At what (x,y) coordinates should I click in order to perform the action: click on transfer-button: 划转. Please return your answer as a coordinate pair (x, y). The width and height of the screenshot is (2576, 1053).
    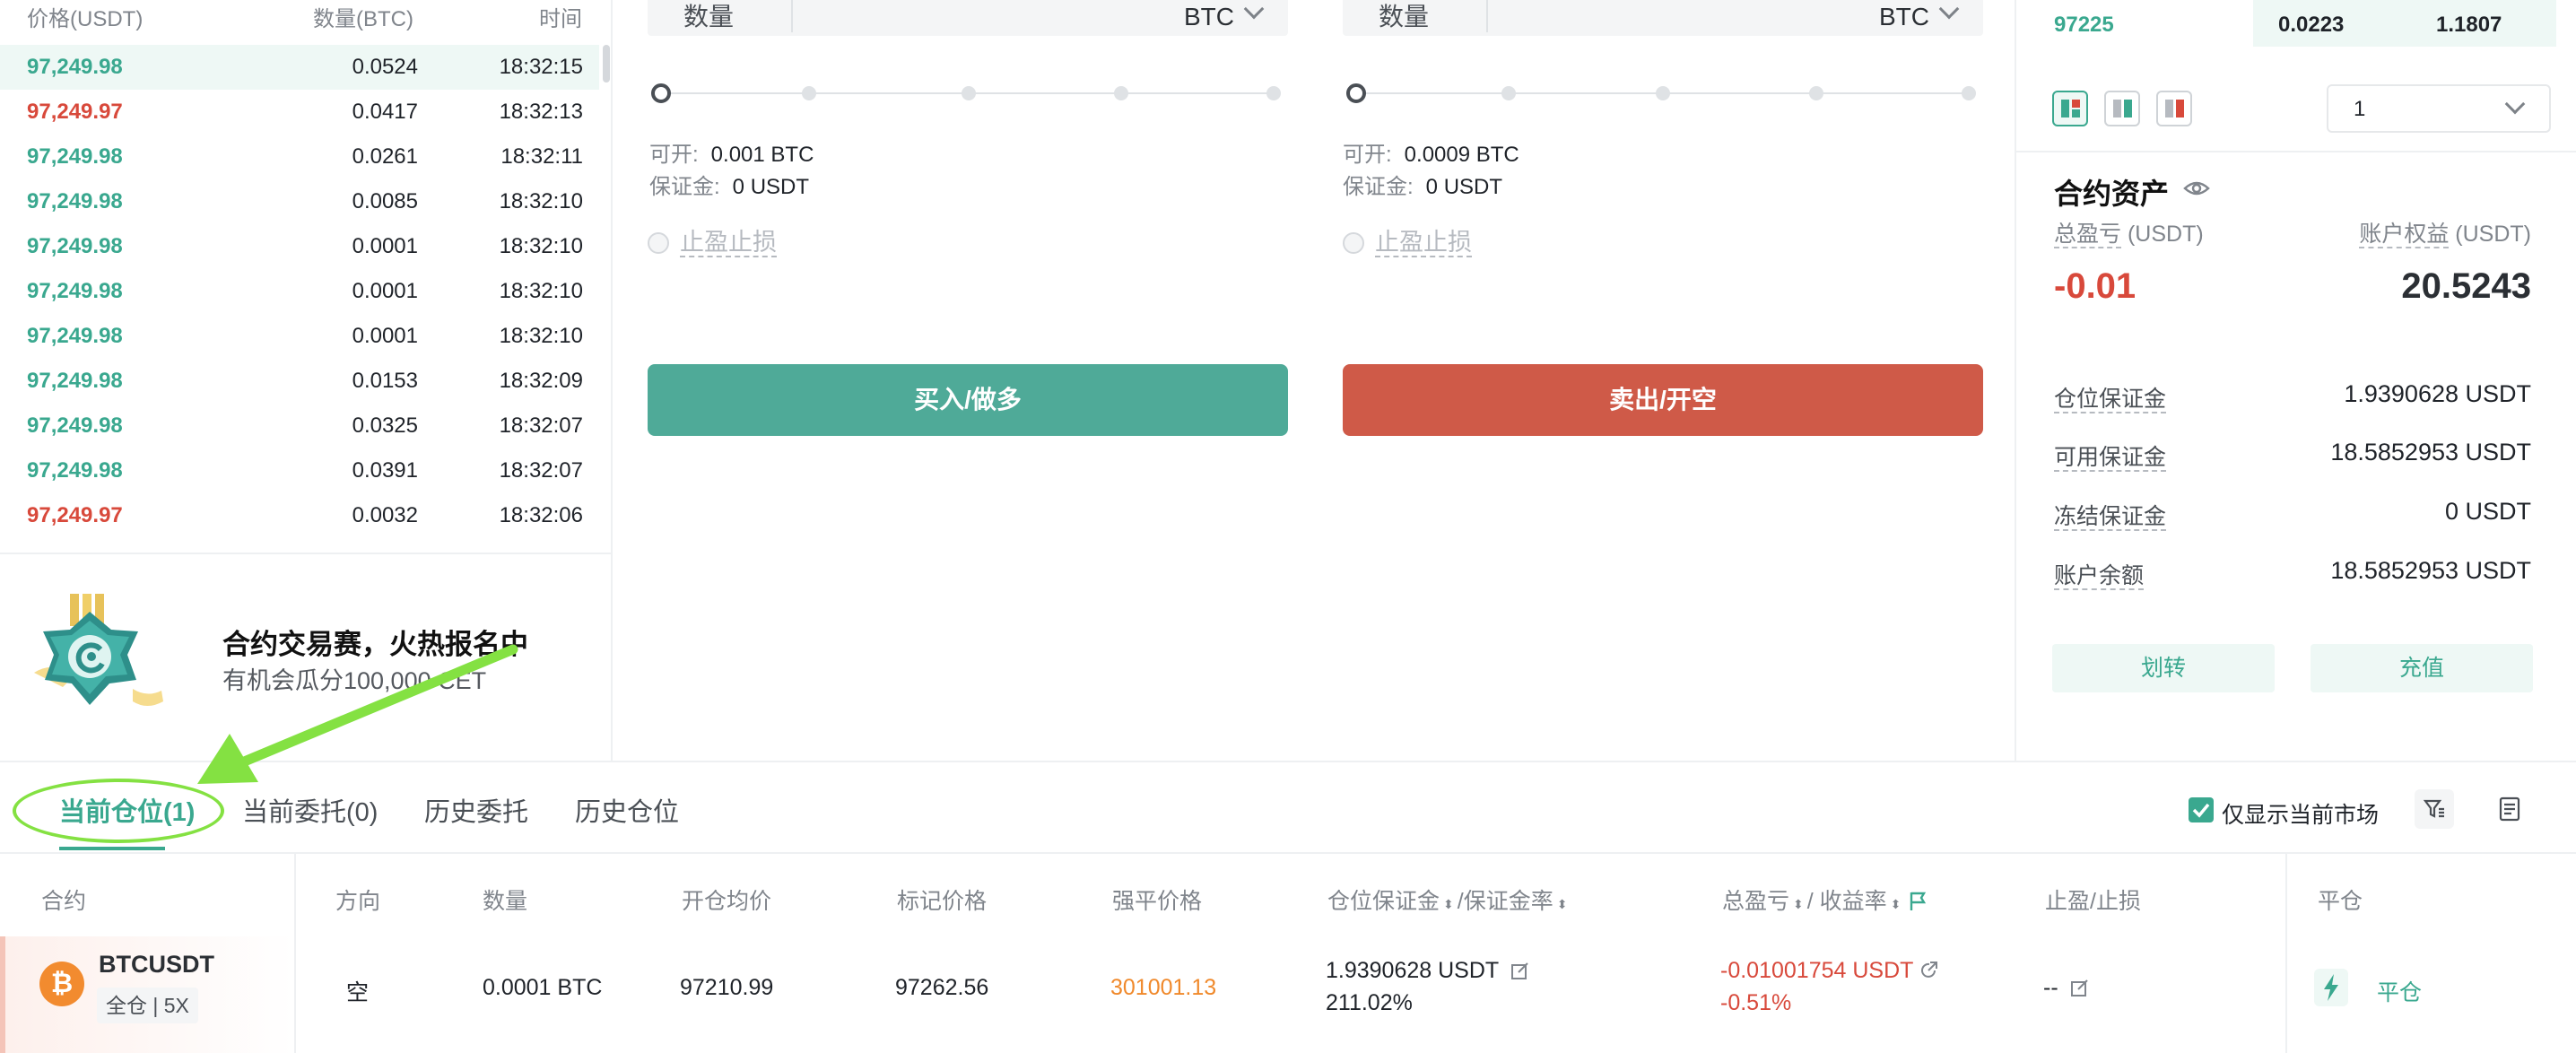
    Looking at the image, I should click on (2163, 668).